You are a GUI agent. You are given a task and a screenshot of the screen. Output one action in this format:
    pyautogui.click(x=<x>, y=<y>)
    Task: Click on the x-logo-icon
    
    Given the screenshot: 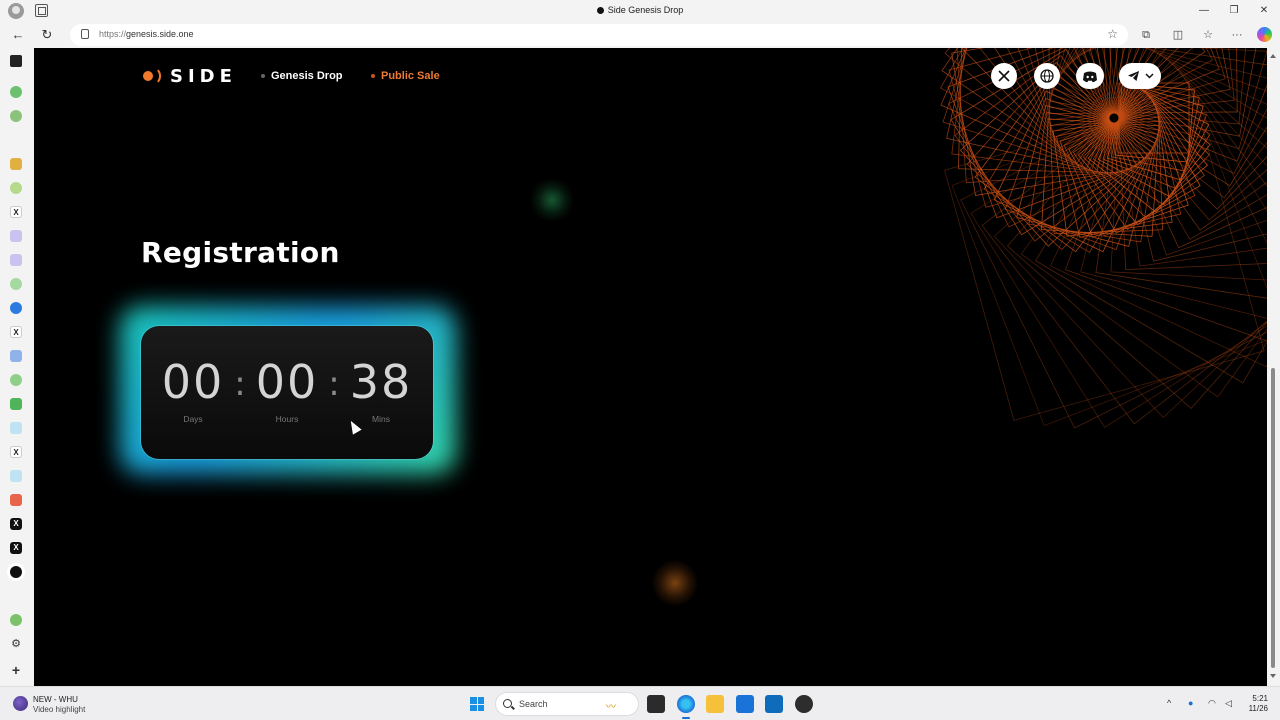 What is the action you would take?
    pyautogui.click(x=1004, y=76)
    